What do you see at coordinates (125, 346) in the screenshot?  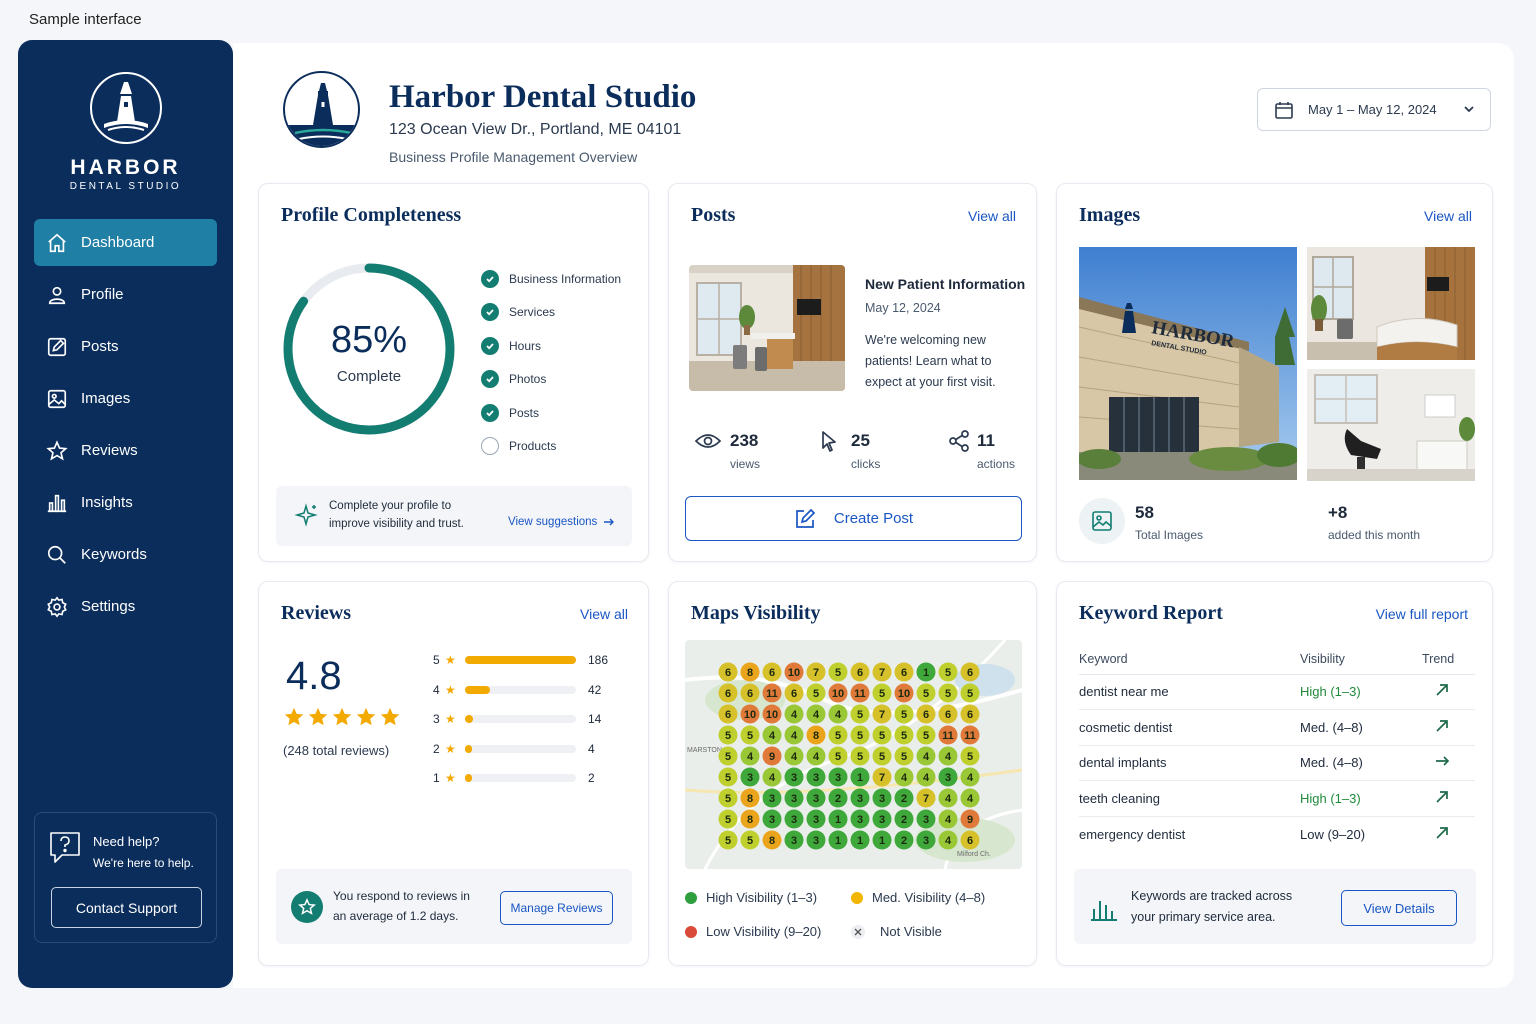 I see `sidebar-item-posts: Posts` at bounding box center [125, 346].